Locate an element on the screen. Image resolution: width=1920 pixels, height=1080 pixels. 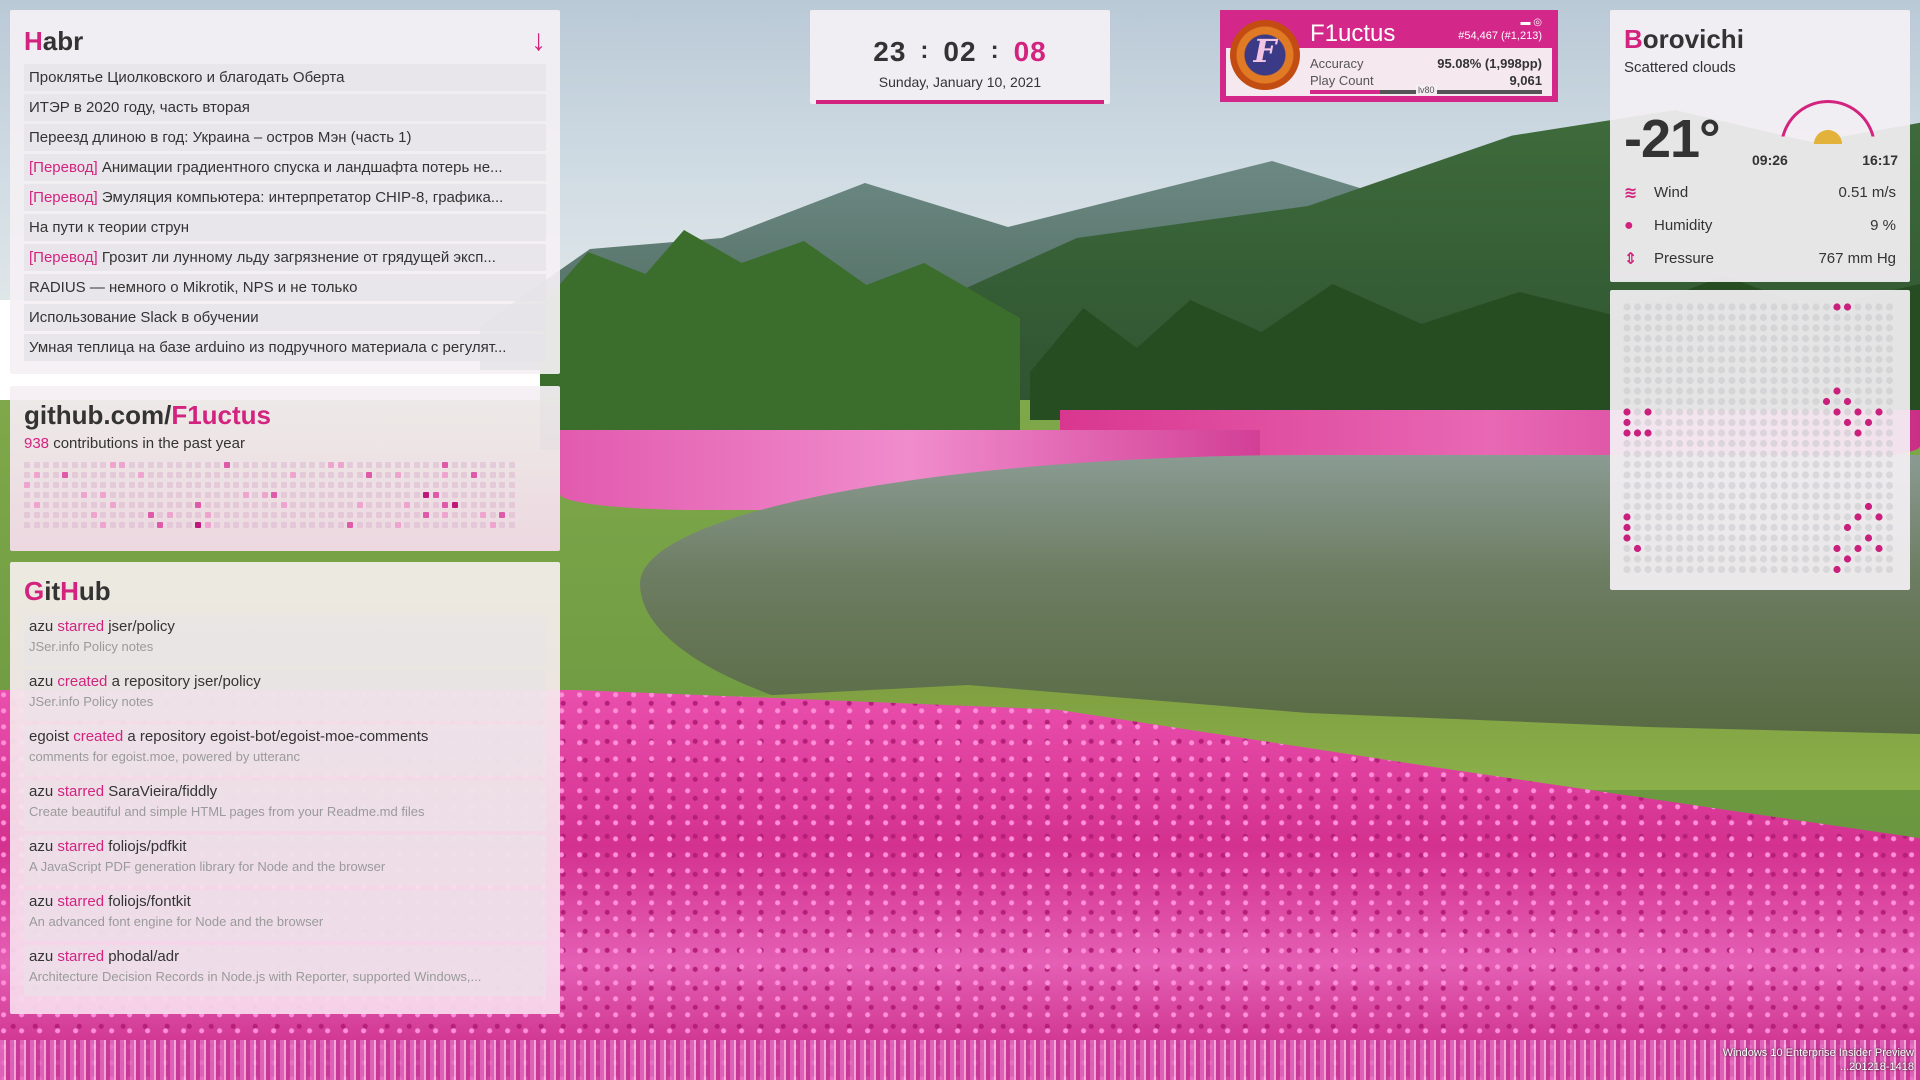
article-title: ИТЭР в 2020 году, часть вторая is located at coordinates (139, 107).